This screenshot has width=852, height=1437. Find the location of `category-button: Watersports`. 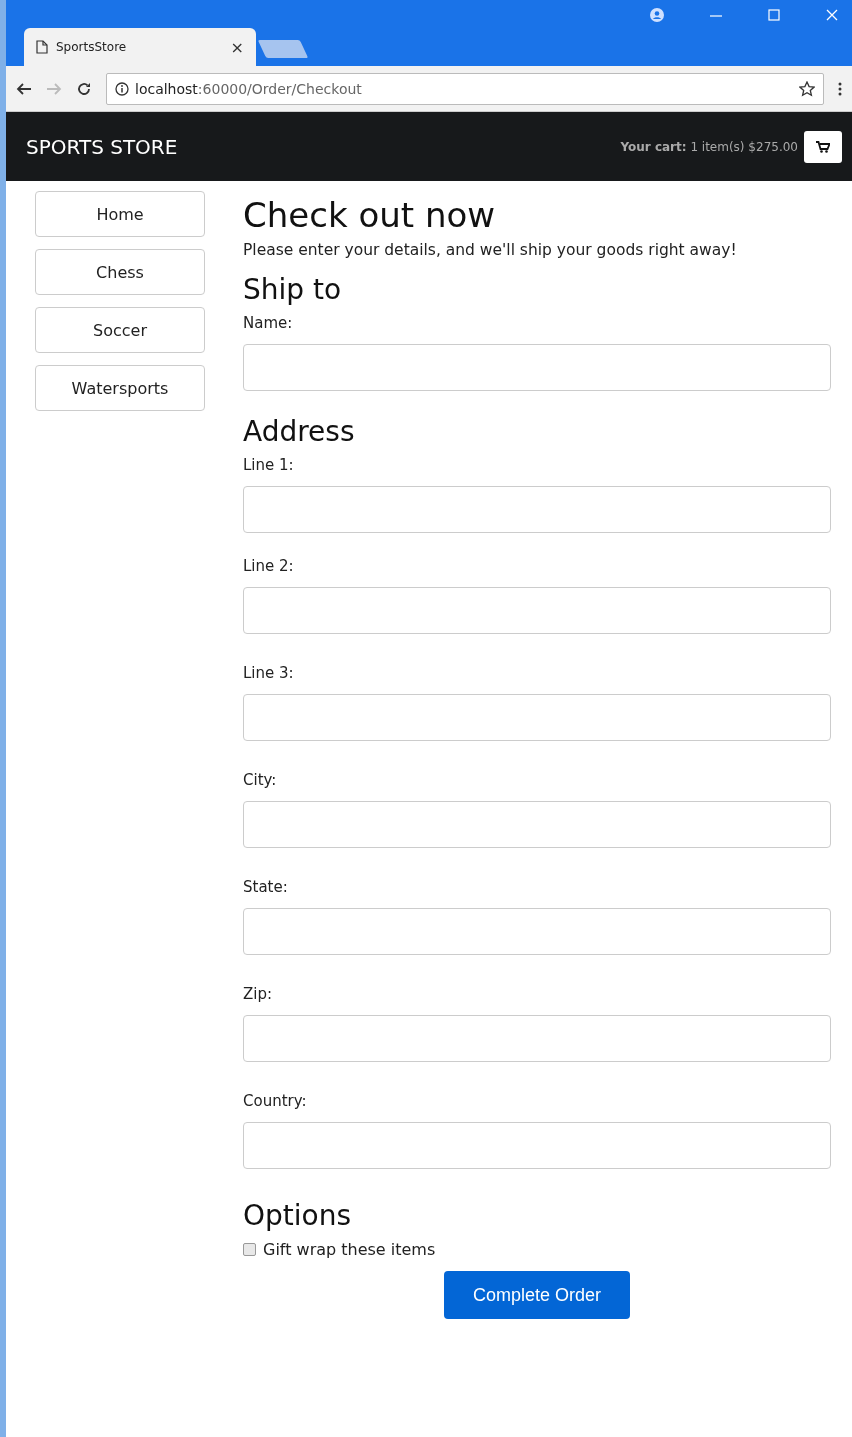

category-button: Watersports is located at coordinates (120, 388).